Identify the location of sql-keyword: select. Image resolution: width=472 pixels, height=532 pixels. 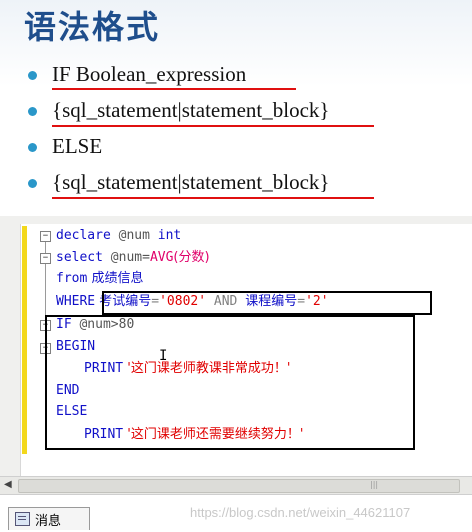
(79, 257).